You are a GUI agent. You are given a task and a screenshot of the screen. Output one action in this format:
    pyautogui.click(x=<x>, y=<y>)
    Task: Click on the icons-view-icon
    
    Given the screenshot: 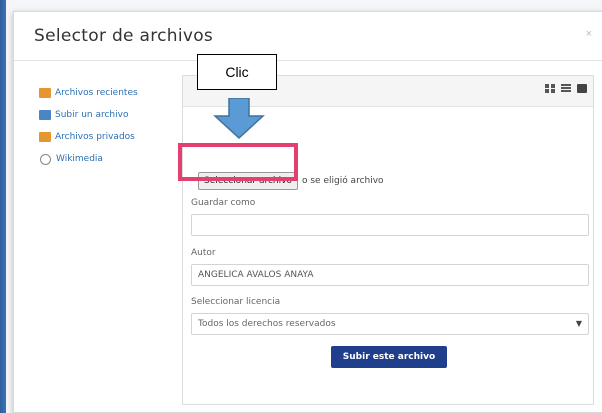 What is the action you would take?
    pyautogui.click(x=550, y=88)
    